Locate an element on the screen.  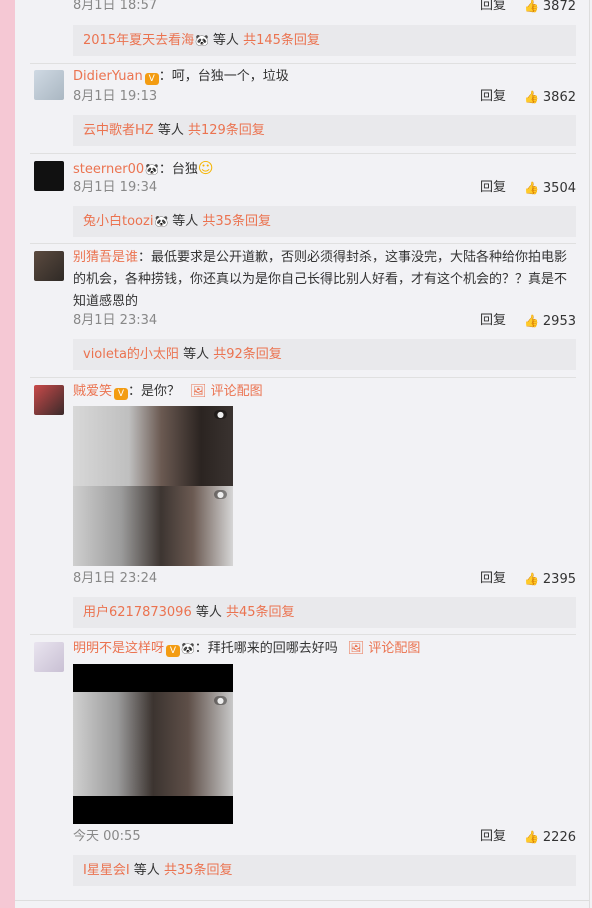
sub-replies-bar: 云中歌者HZ 等人 共129条回复 is located at coordinates (324, 130).